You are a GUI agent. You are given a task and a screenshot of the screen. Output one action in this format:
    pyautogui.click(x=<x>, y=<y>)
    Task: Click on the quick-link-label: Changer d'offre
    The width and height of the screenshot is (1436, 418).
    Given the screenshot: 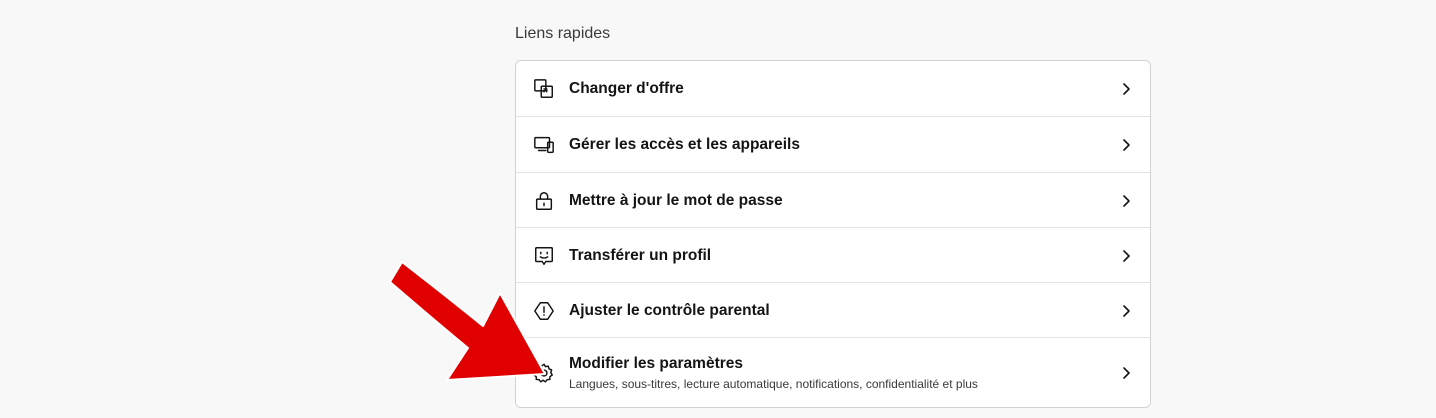 What is the action you would take?
    pyautogui.click(x=626, y=88)
    